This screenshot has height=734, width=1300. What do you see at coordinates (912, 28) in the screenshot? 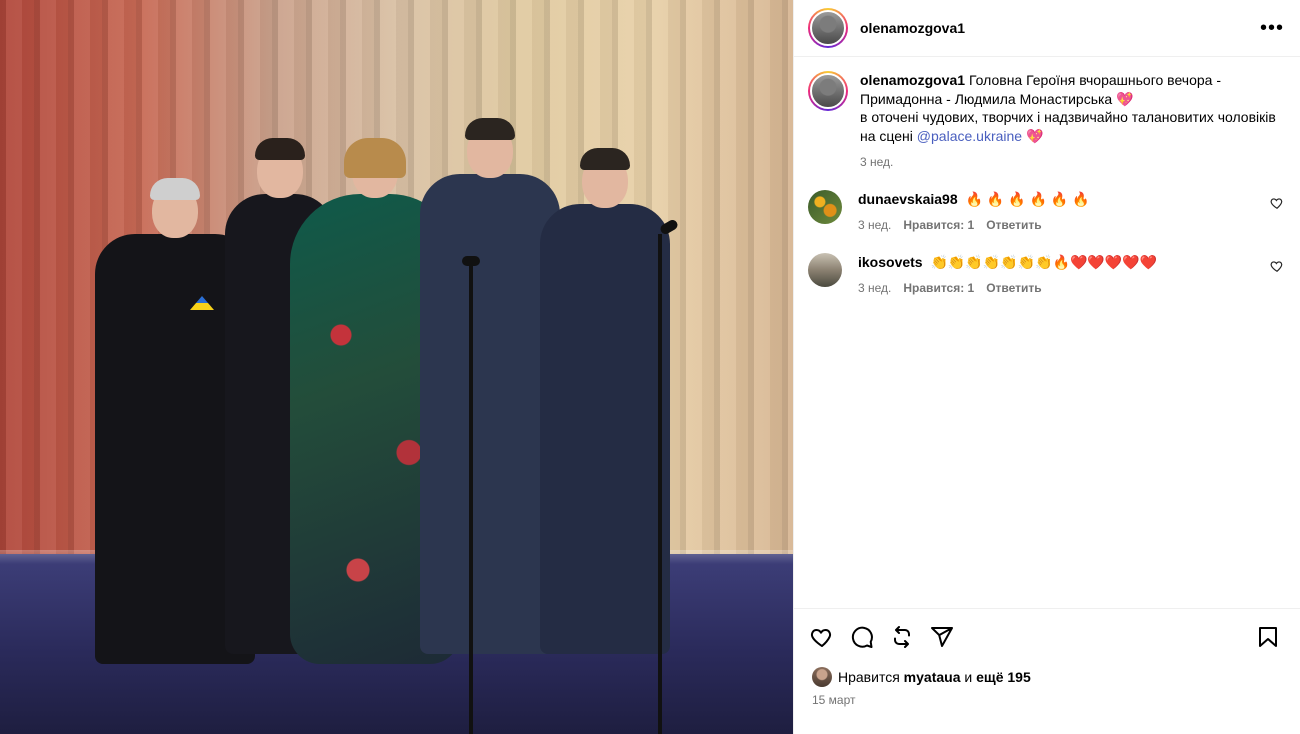
I see `author-username: olenamozgova1` at bounding box center [912, 28].